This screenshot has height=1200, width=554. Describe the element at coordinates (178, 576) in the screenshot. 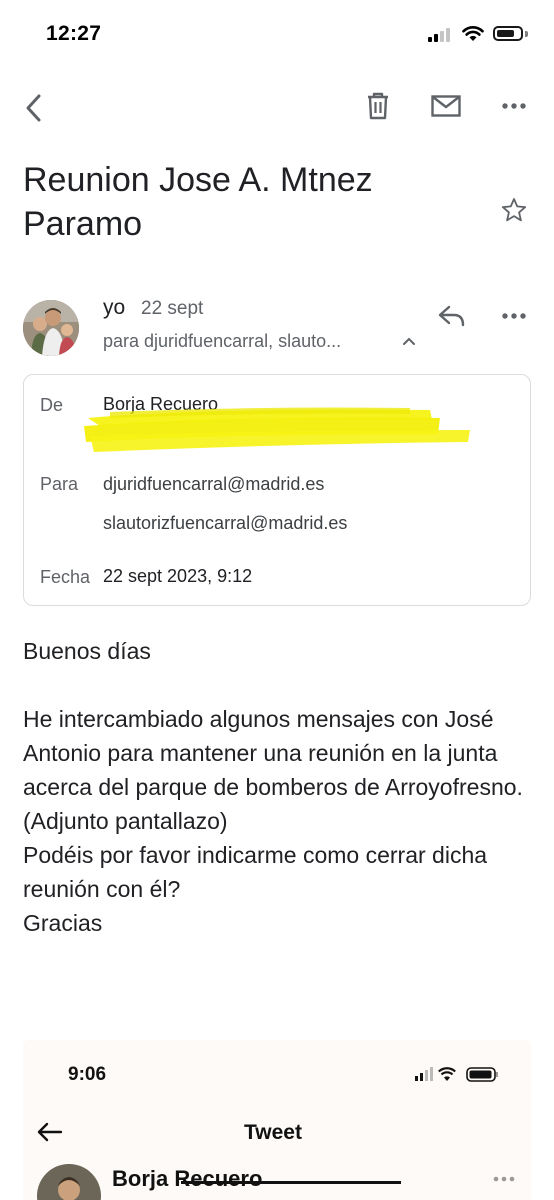

I see `date-value: 22 sept 2023, 9:12` at that location.